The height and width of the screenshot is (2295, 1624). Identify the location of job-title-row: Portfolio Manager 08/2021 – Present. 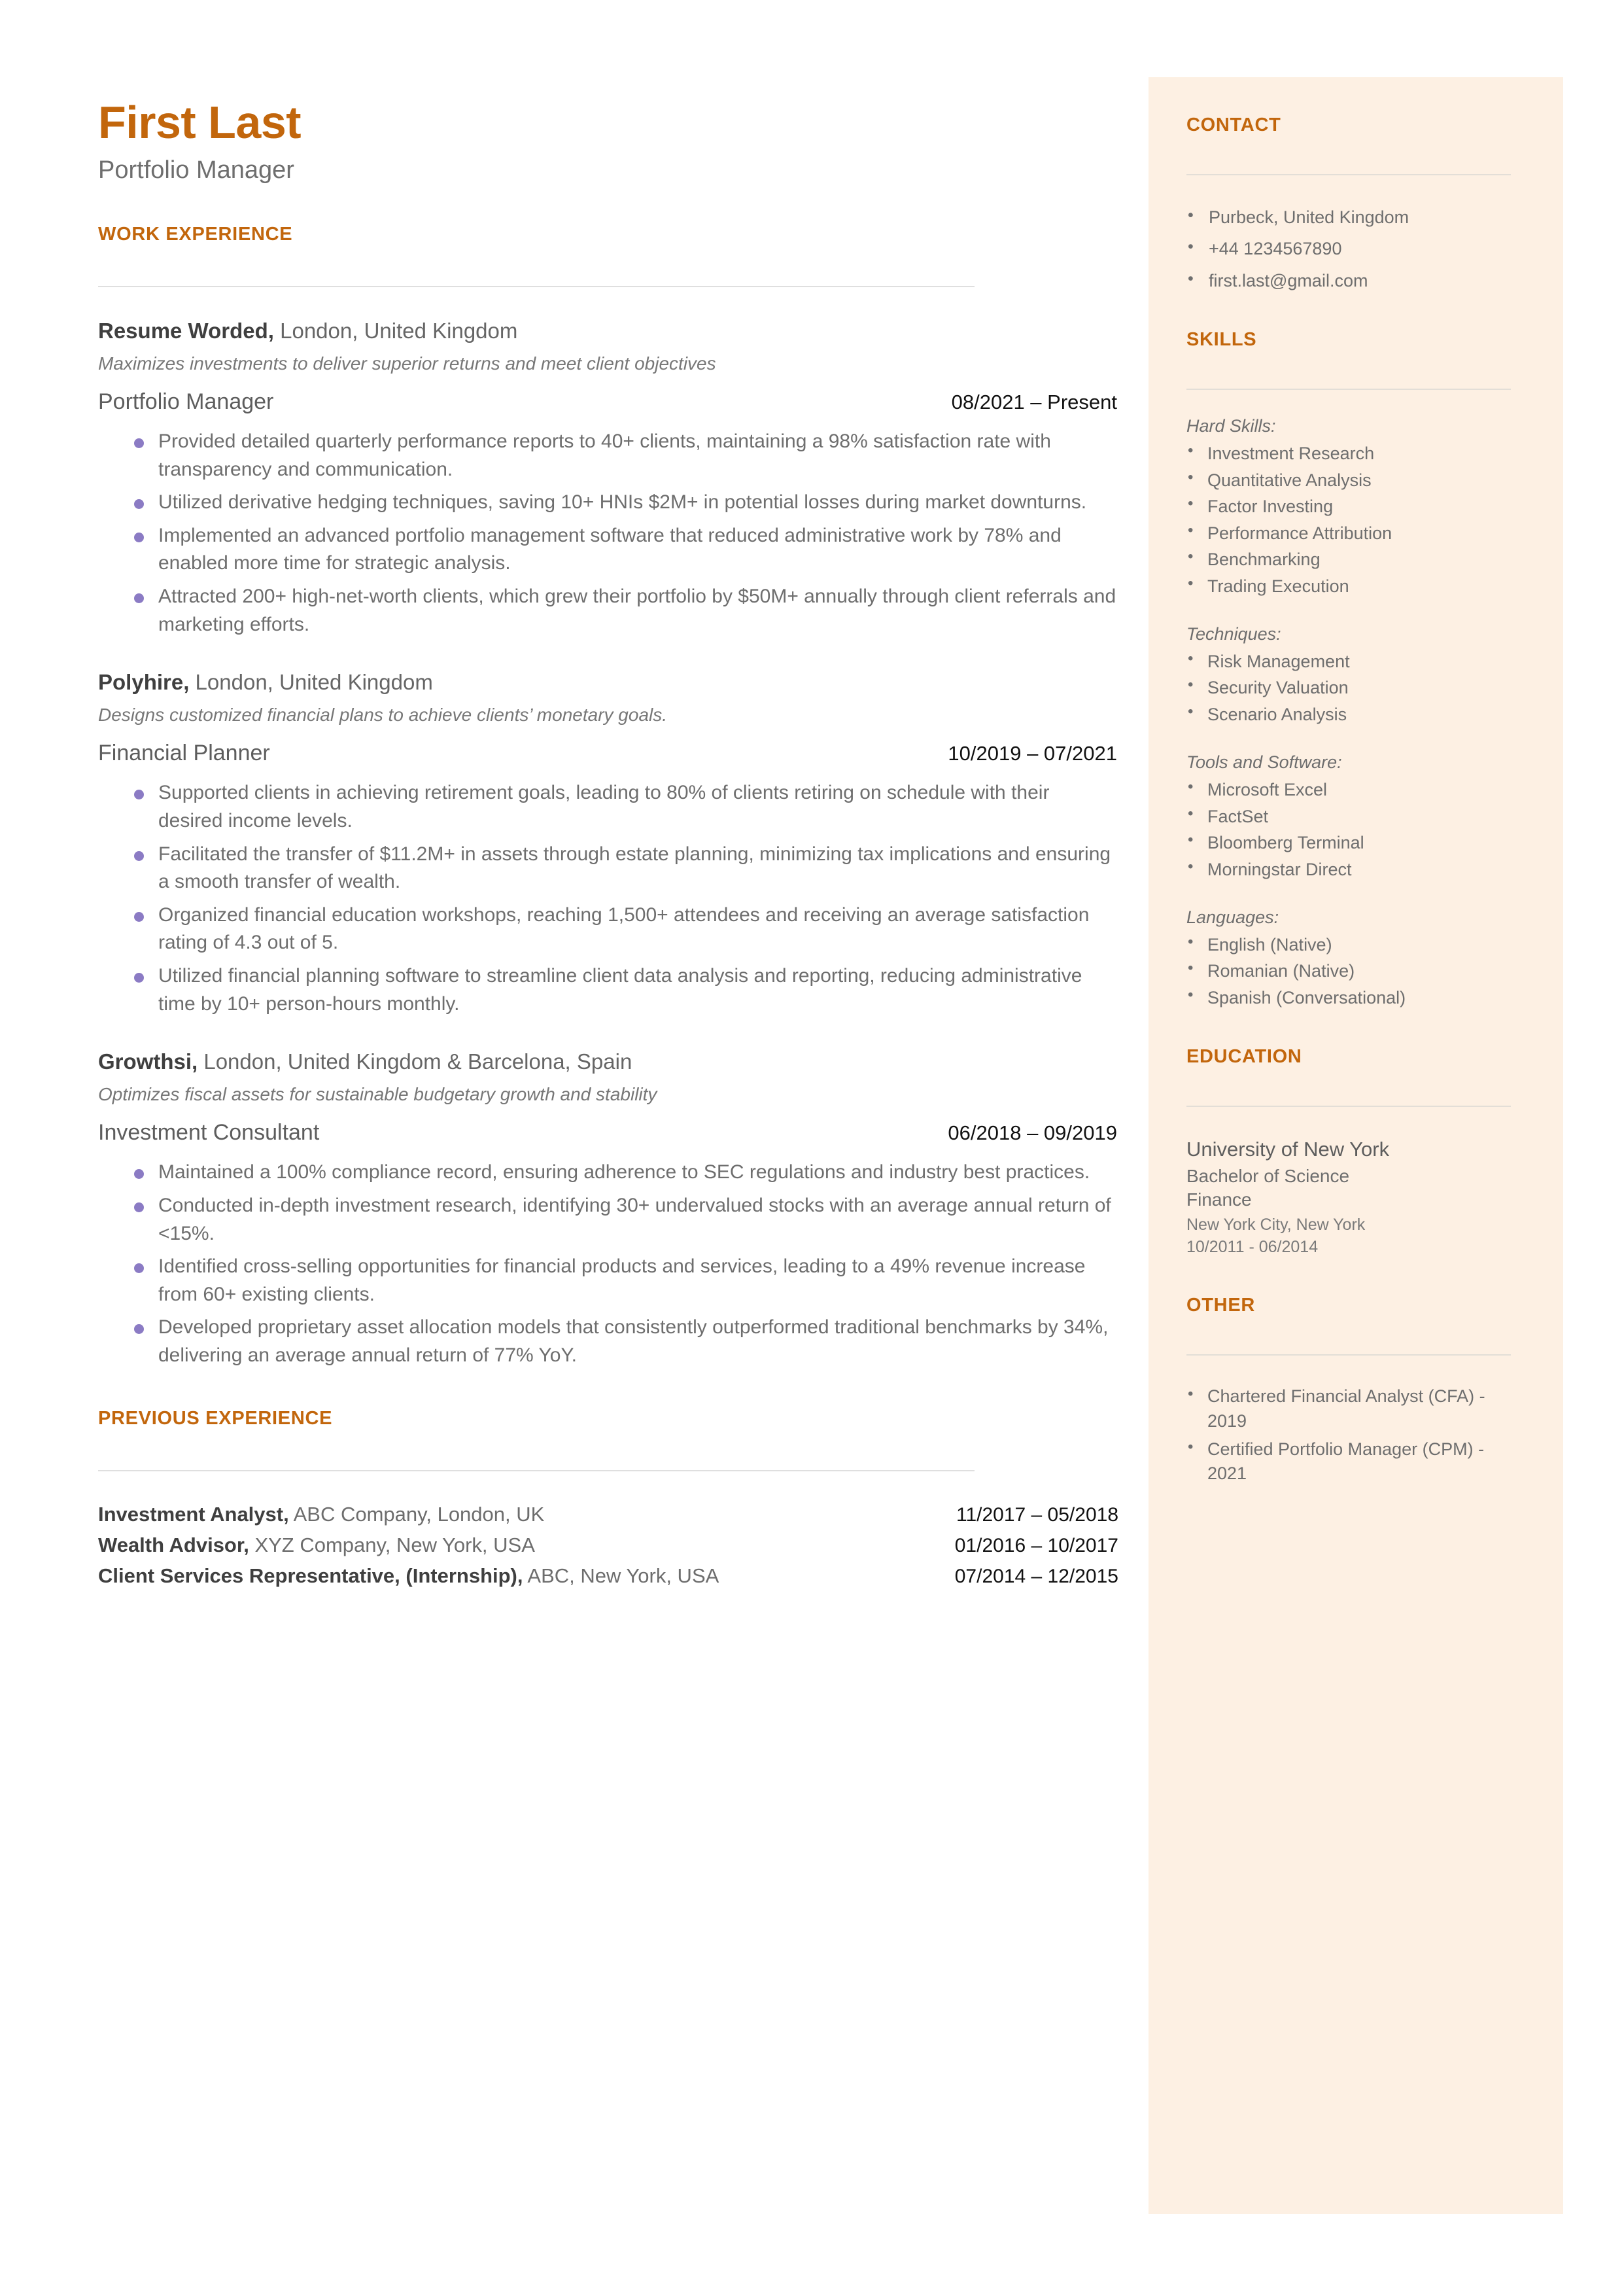
(607, 402).